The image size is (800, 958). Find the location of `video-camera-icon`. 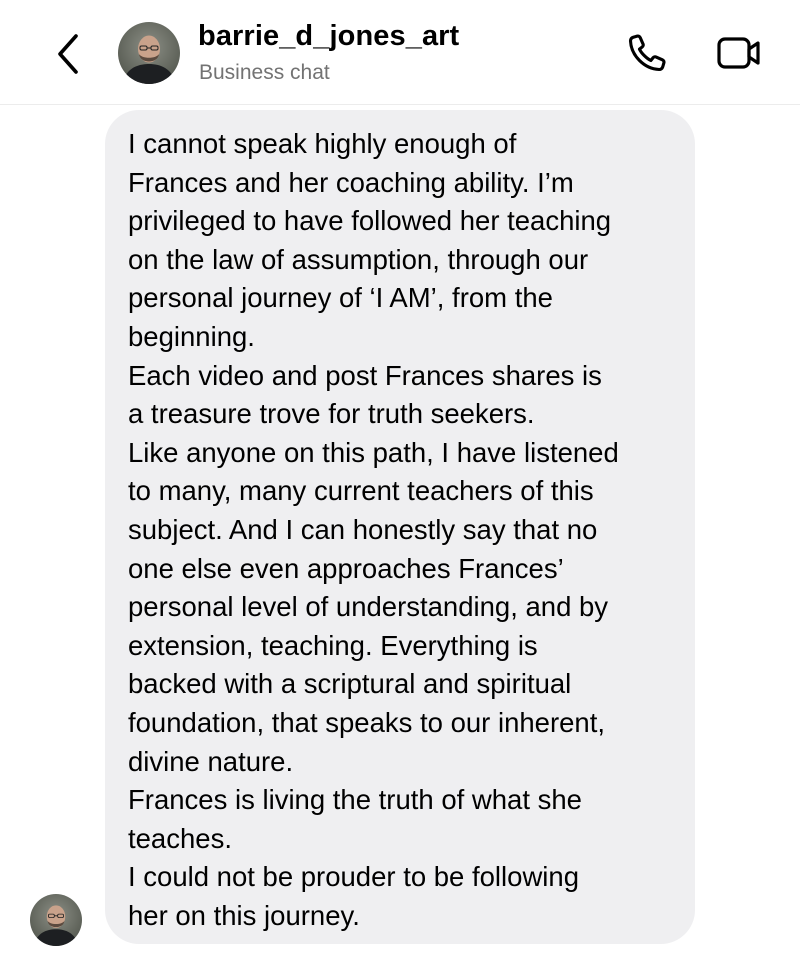

video-camera-icon is located at coordinates (738, 53).